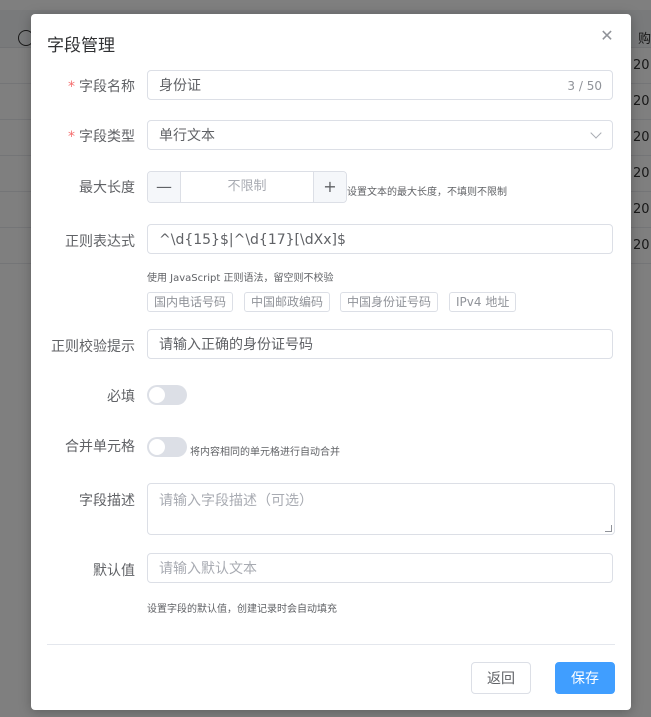 The width and height of the screenshot is (651, 717). Describe the element at coordinates (93, 347) in the screenshot. I see `regex-message-label: 正则校验提示` at that location.